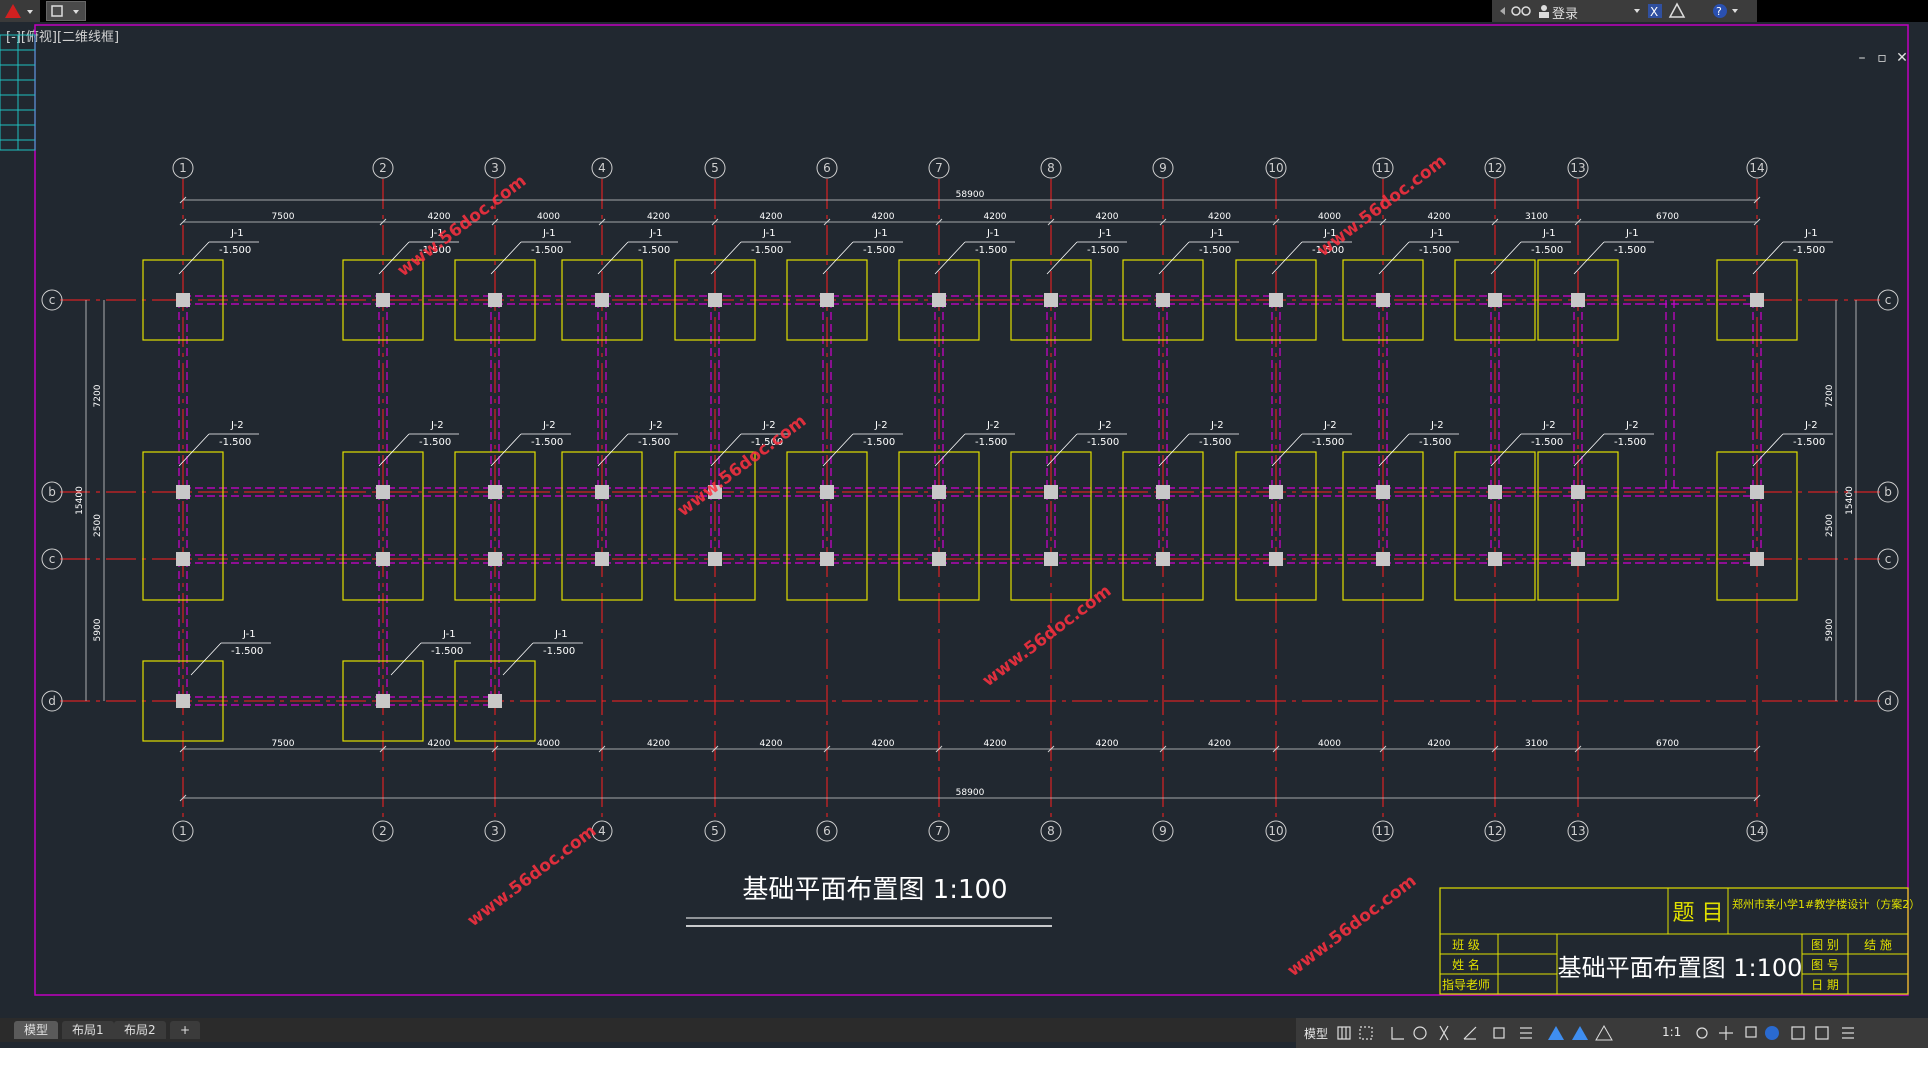 This screenshot has width=1928, height=1066. Describe the element at coordinates (1671, 1032) in the screenshot. I see `annotation-scale: 1:1` at that location.